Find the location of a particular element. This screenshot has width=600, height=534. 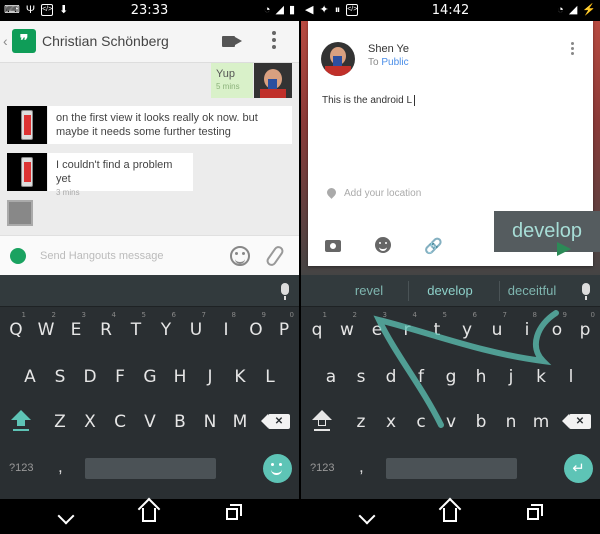

message-time: 5 mins is located at coordinates (228, 86).